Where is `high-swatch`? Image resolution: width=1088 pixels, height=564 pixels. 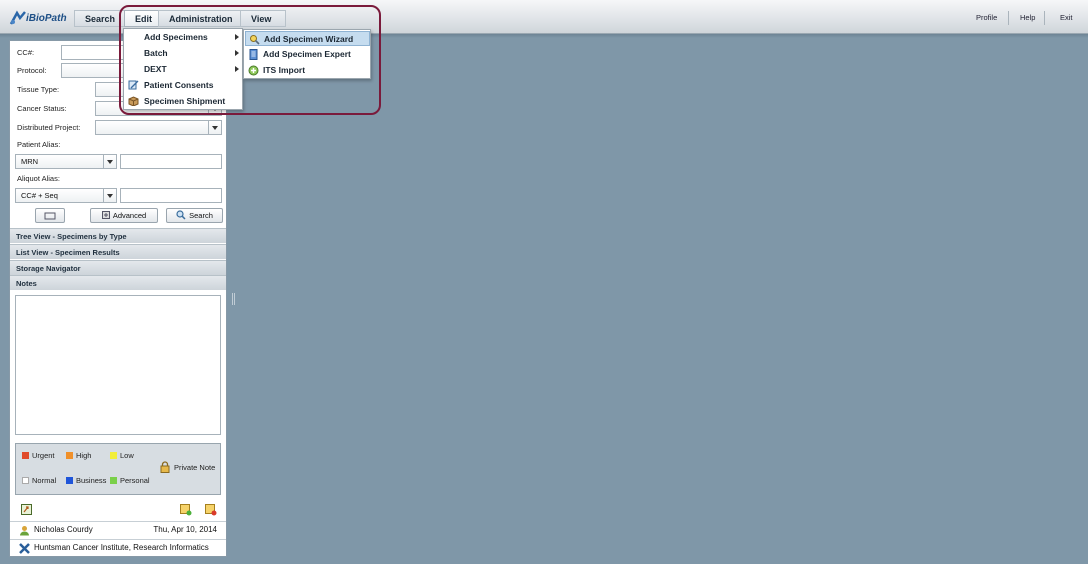 high-swatch is located at coordinates (69, 455).